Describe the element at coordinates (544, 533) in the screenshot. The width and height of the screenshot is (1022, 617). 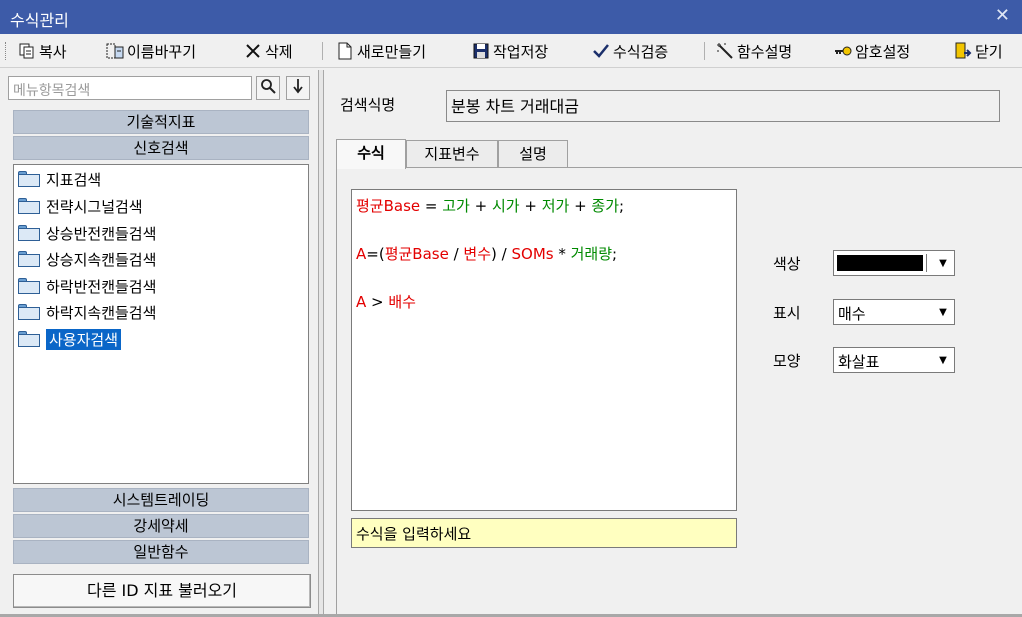
I see `formula-hint: 수식을 입력하세요` at that location.